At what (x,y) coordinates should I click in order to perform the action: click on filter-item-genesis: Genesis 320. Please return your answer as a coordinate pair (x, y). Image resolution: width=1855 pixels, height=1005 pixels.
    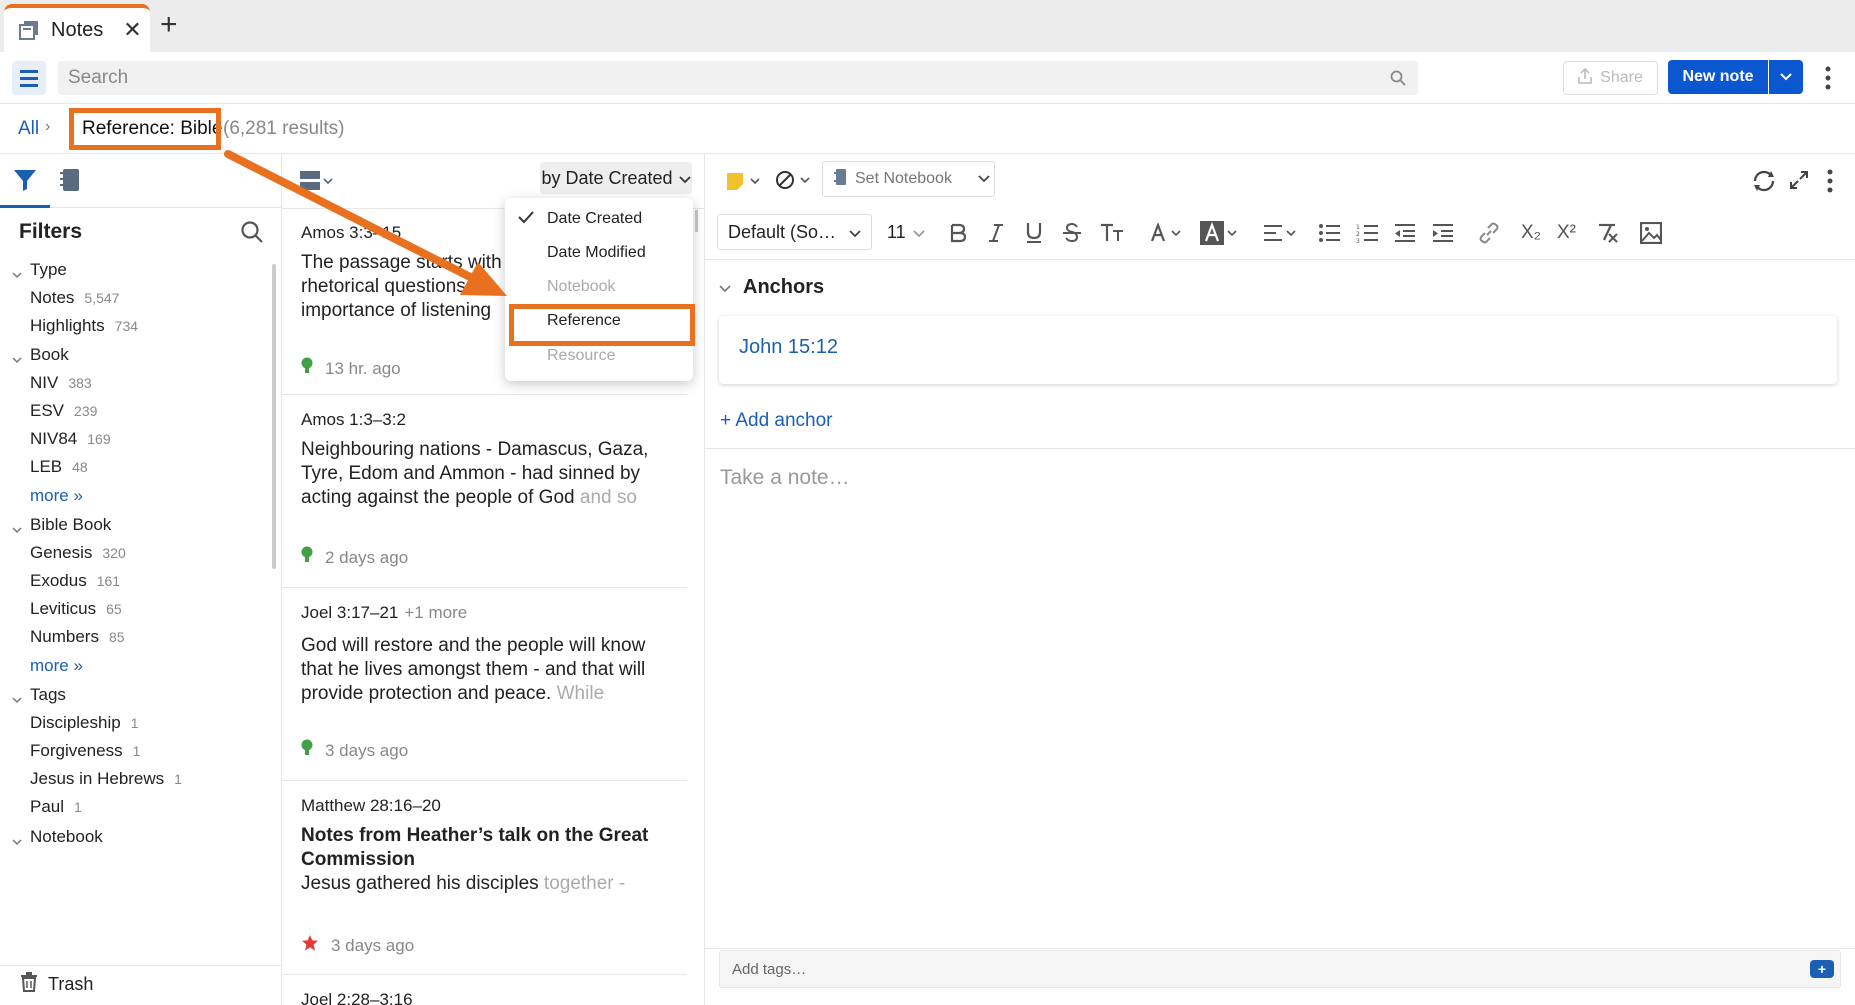
    Looking at the image, I should click on (78, 553).